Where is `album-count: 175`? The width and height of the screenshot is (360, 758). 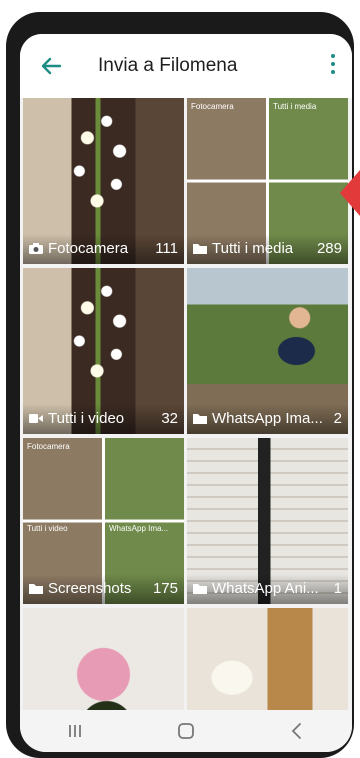 album-count: 175 is located at coordinates (165, 588).